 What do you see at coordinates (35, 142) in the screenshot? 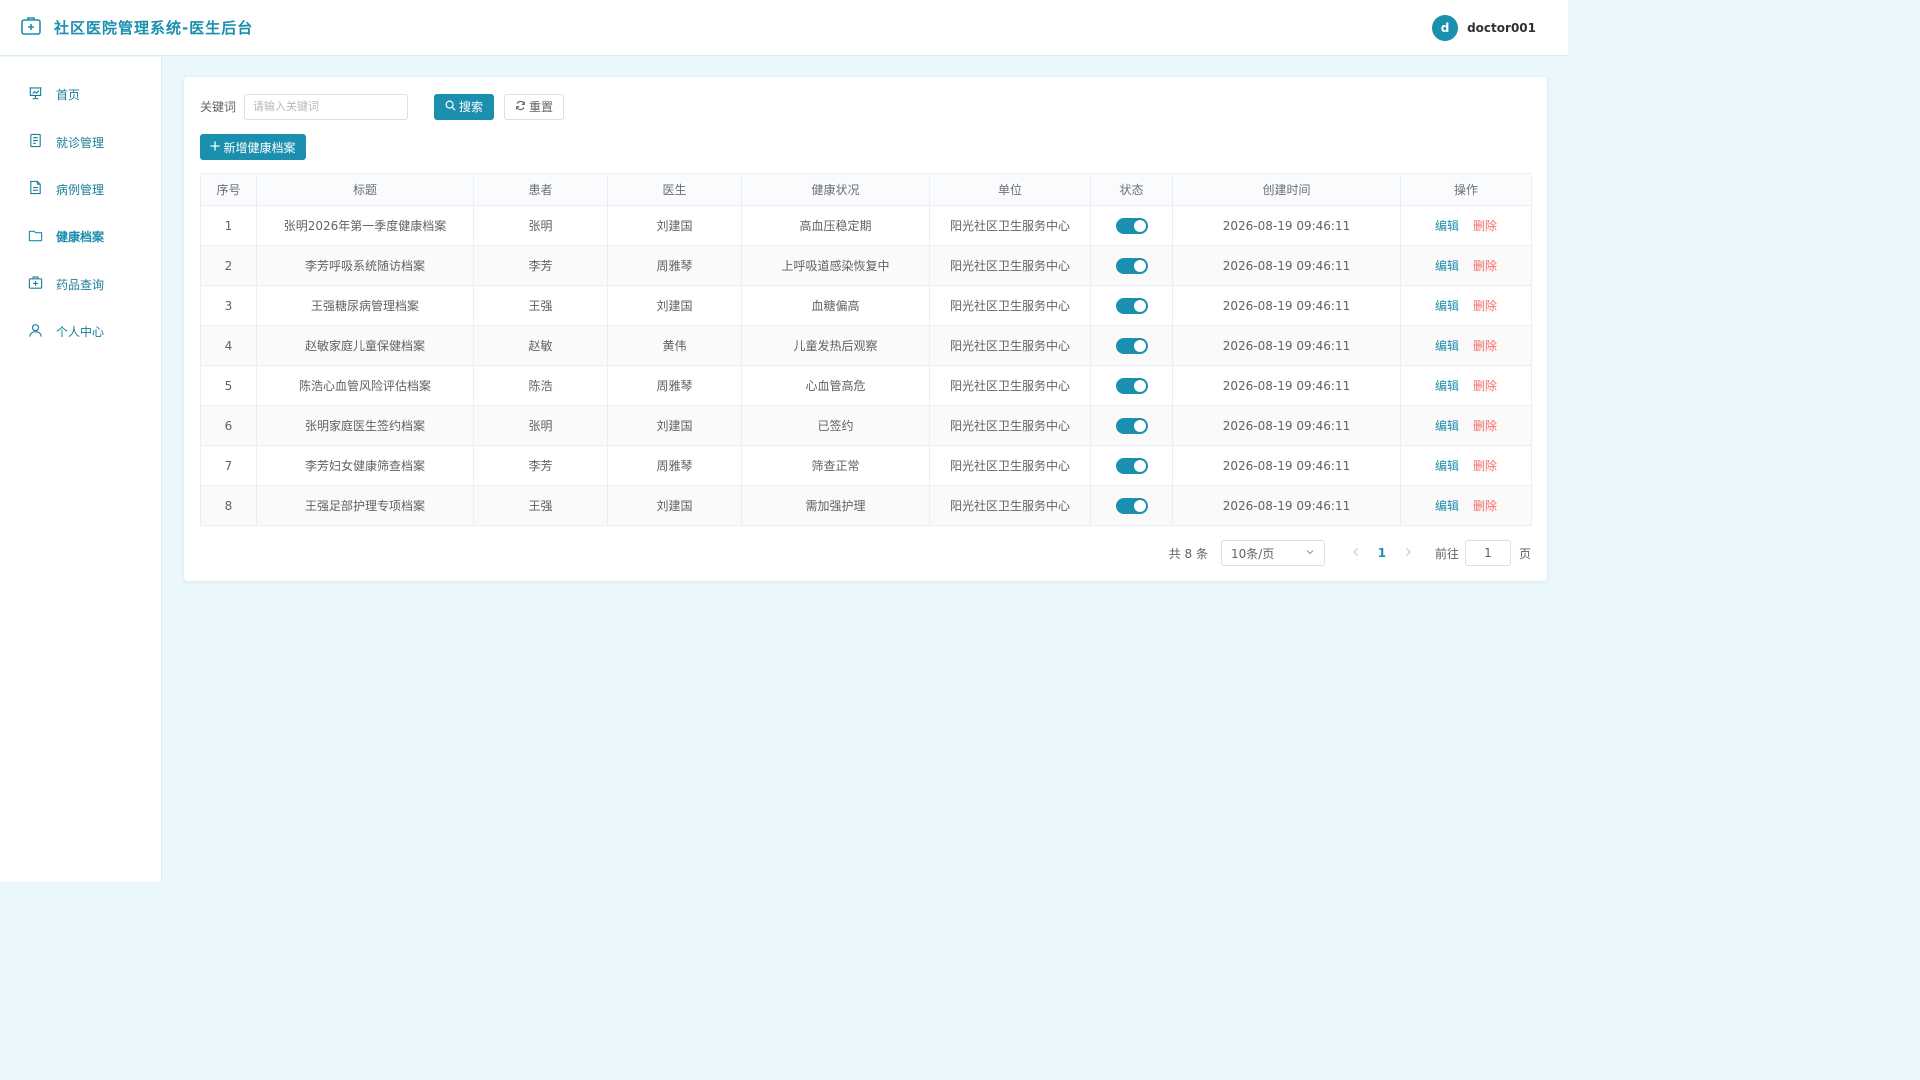
I see `document-icon` at bounding box center [35, 142].